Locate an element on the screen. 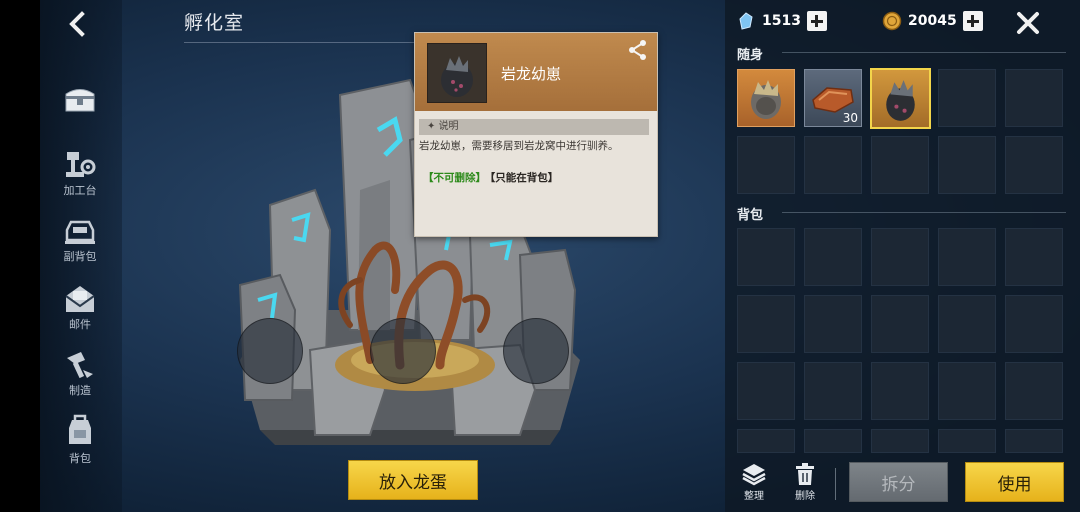 This screenshot has width=1080, height=512. crystal-resource: 1513 is located at coordinates (781, 21).